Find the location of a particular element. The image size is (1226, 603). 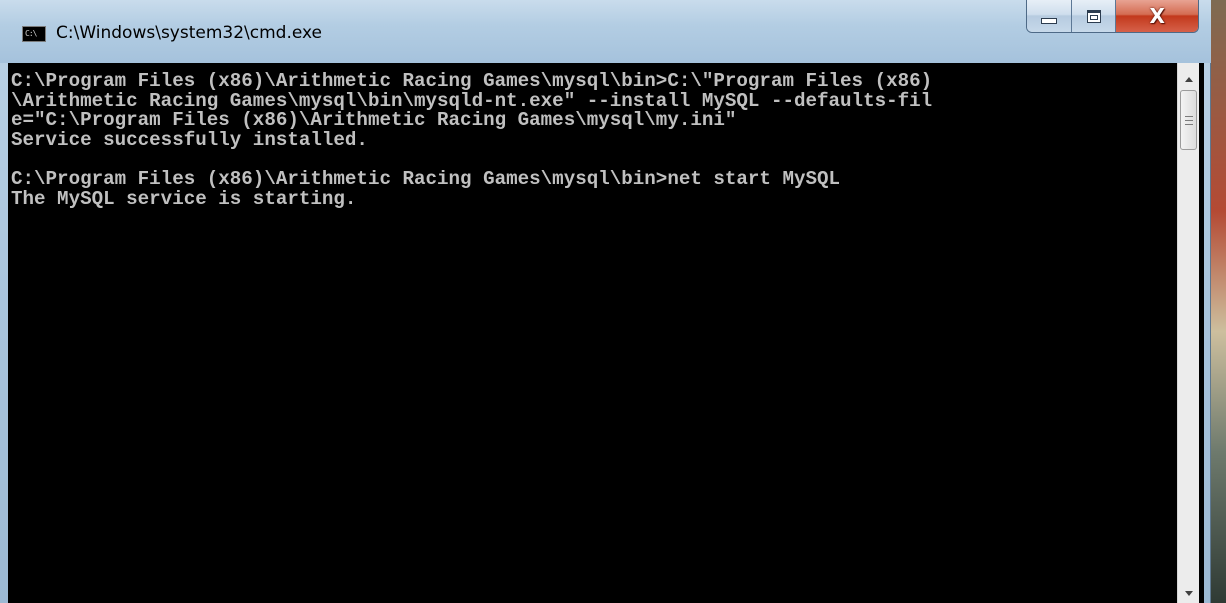

minimize-icon is located at coordinates (1048, 21).